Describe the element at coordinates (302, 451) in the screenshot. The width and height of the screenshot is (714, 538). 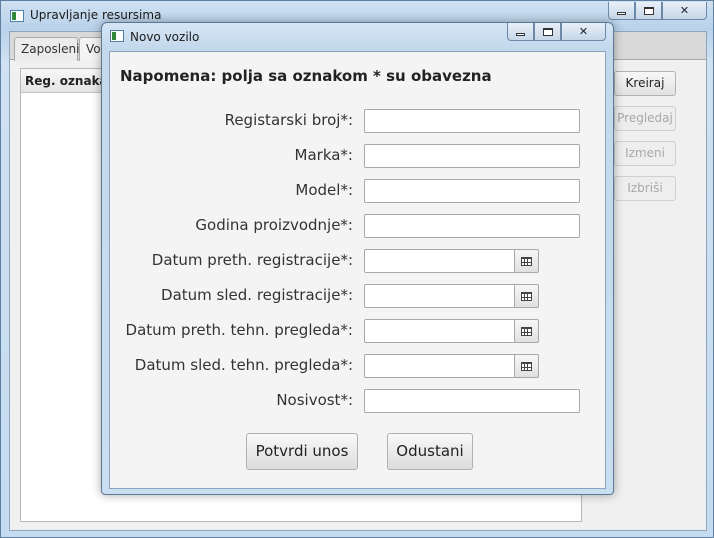
I see `confirm-entry-button: Potvrdi unos` at that location.